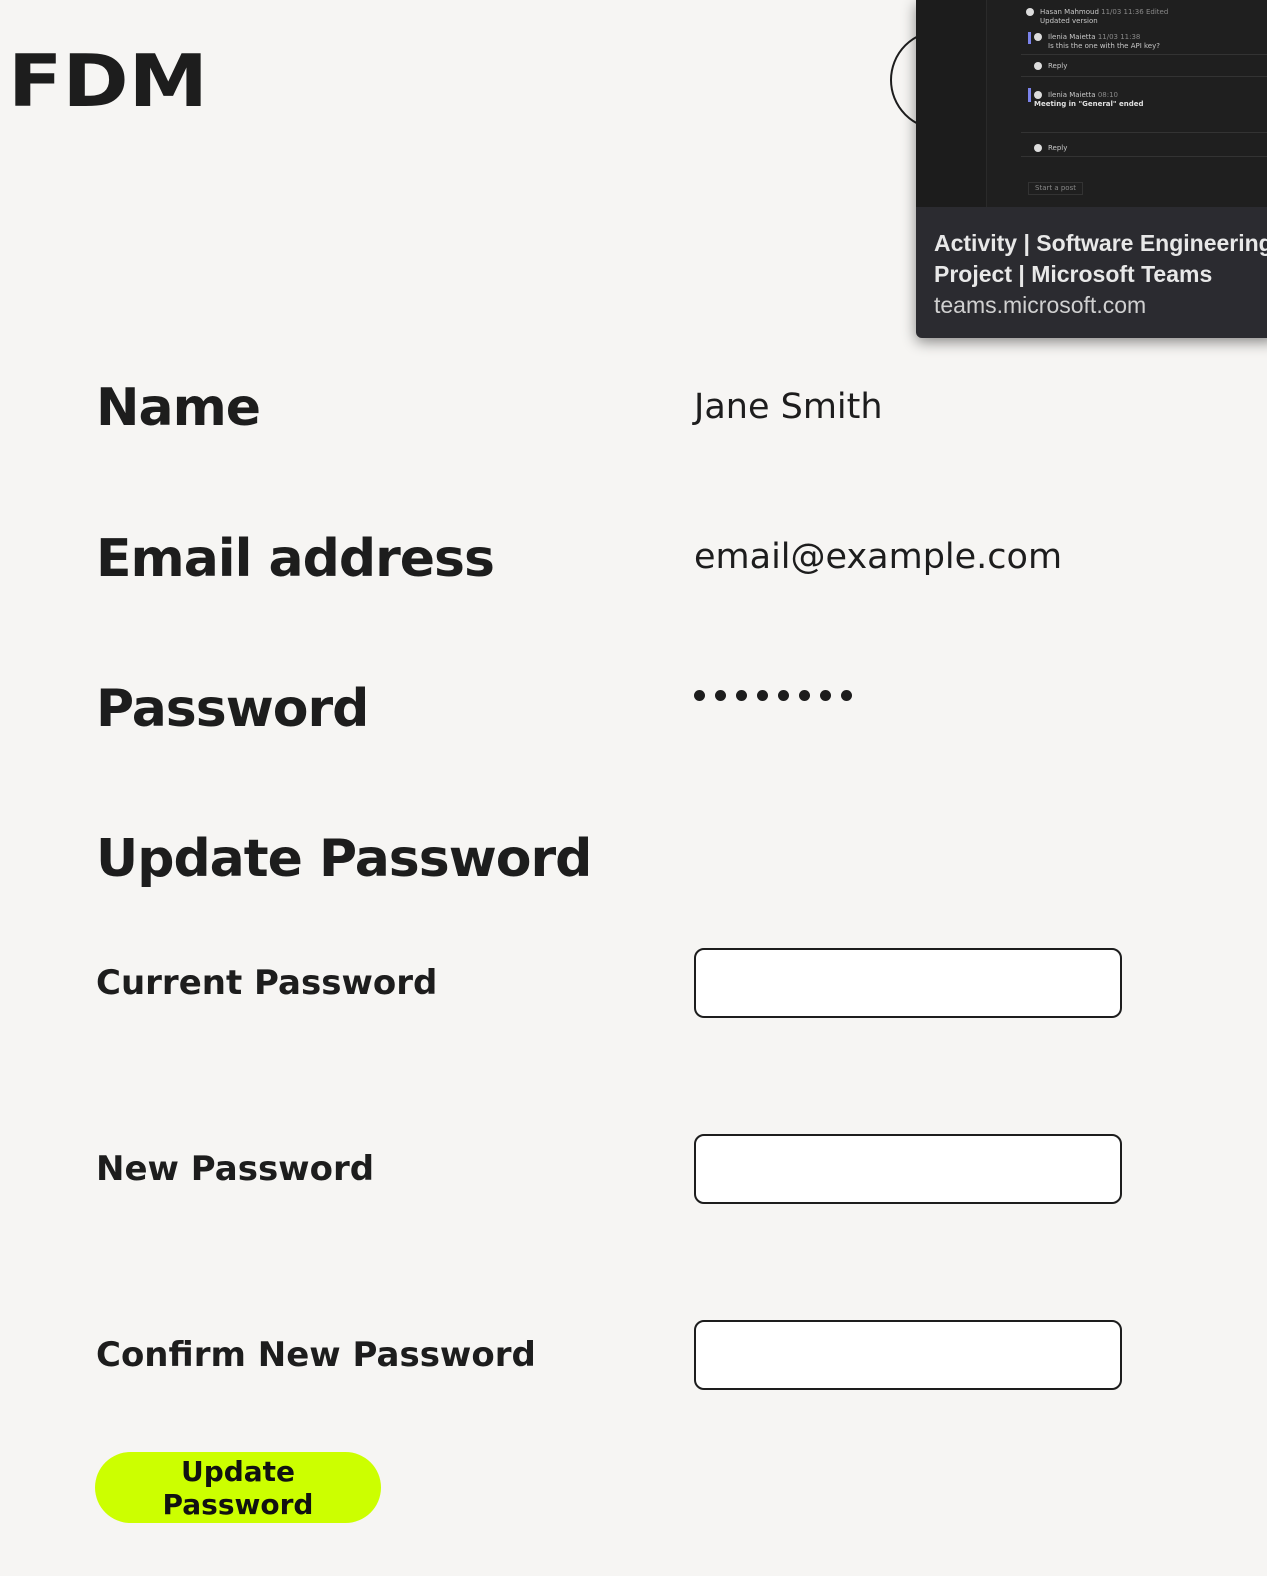 Image resolution: width=1267 pixels, height=1576 pixels. What do you see at coordinates (1100, 243) in the screenshot?
I see `tab-preview-title-line: Activity | Software Engineering` at bounding box center [1100, 243].